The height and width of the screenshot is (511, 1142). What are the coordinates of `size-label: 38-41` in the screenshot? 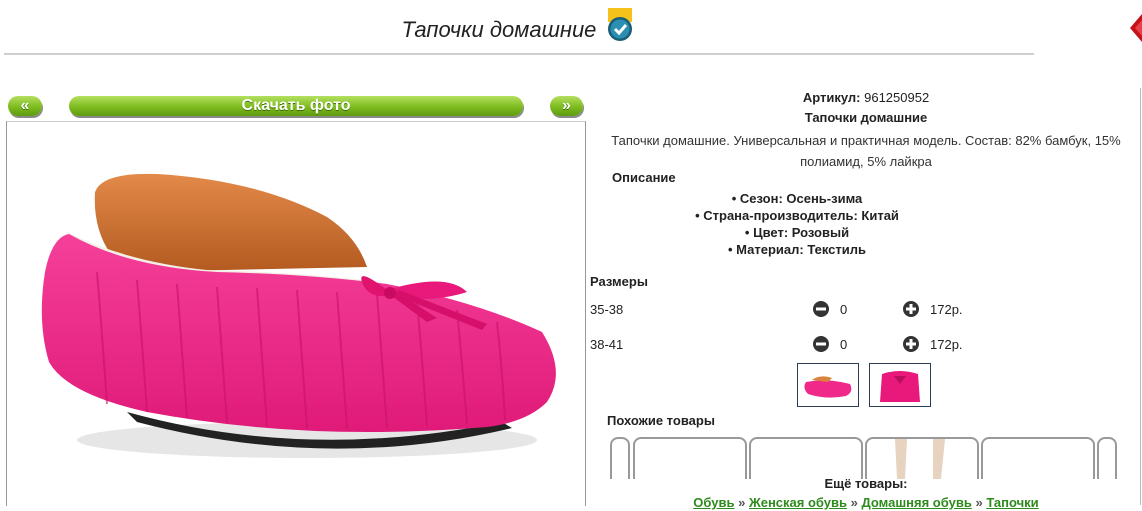 It's located at (607, 344).